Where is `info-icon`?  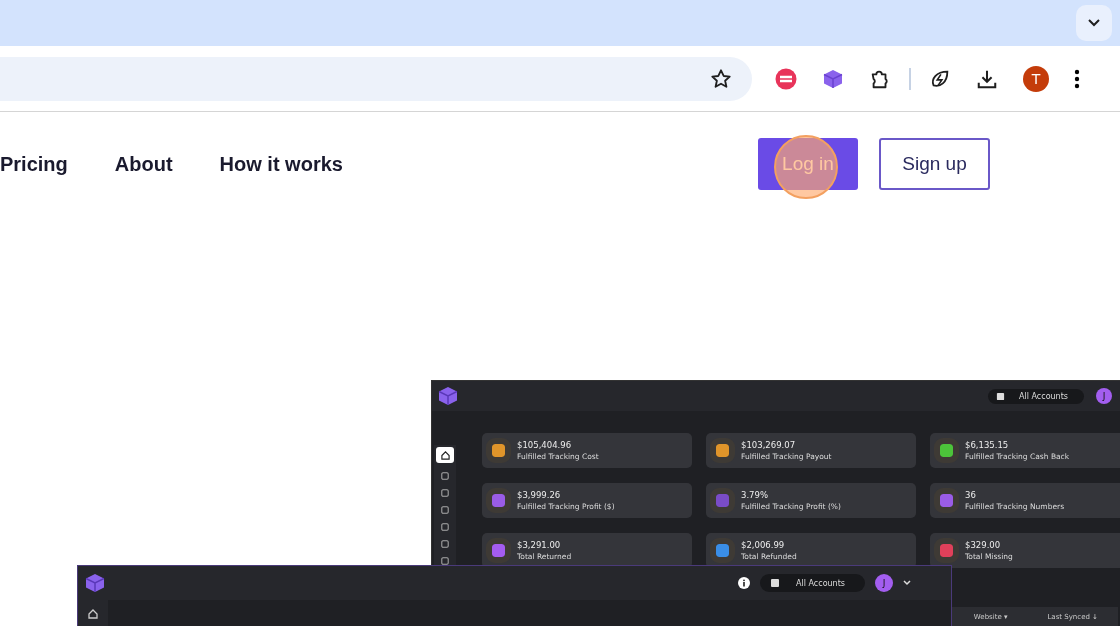
info-icon is located at coordinates (744, 583).